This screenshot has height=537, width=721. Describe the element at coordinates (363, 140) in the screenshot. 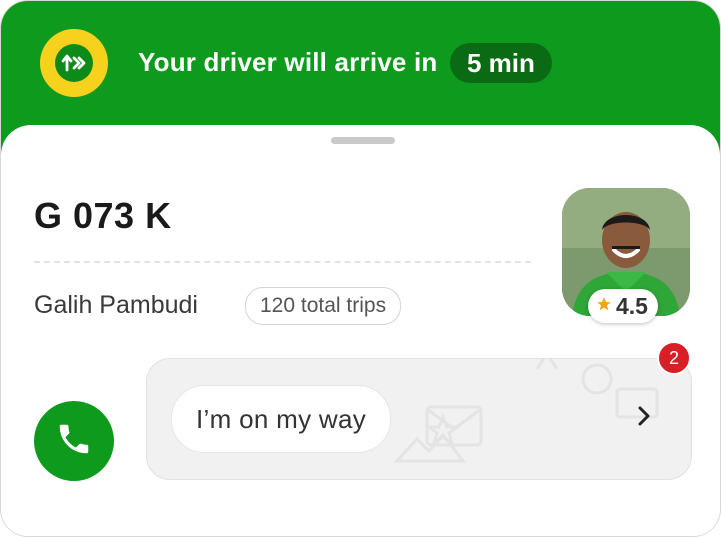

I see `sheet-drag-handle` at that location.